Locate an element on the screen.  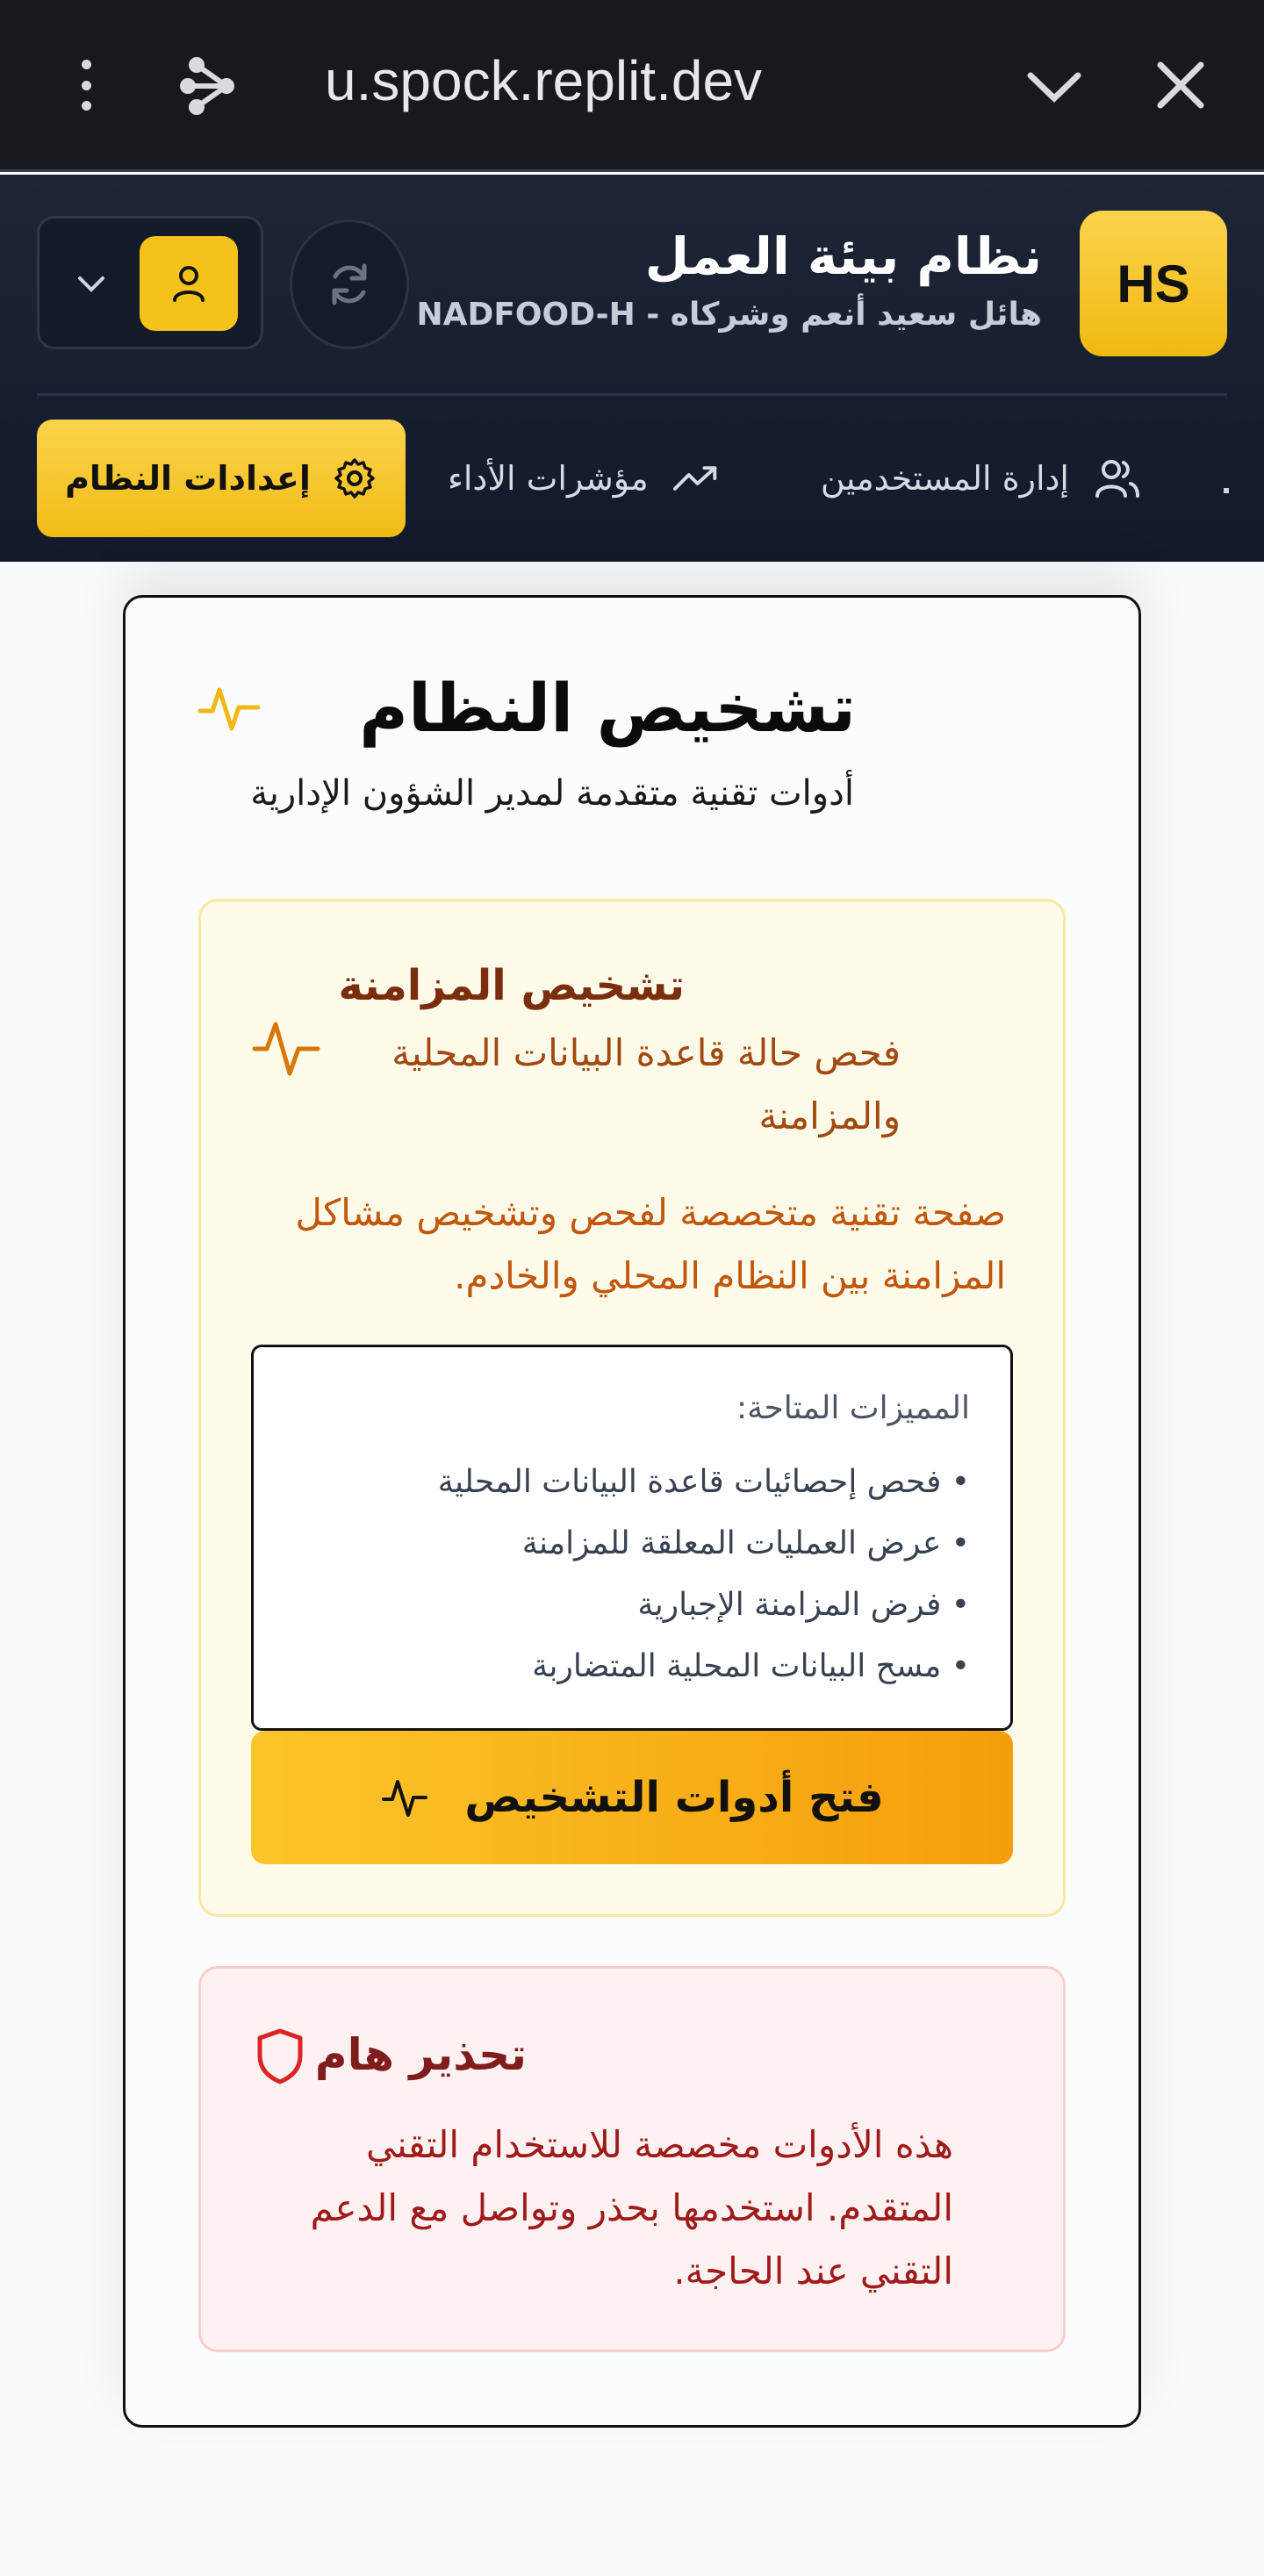
page-subtitle: أدوات تقنية متقدمة لمدير الشؤون الإدارية is located at coordinates (552, 794).